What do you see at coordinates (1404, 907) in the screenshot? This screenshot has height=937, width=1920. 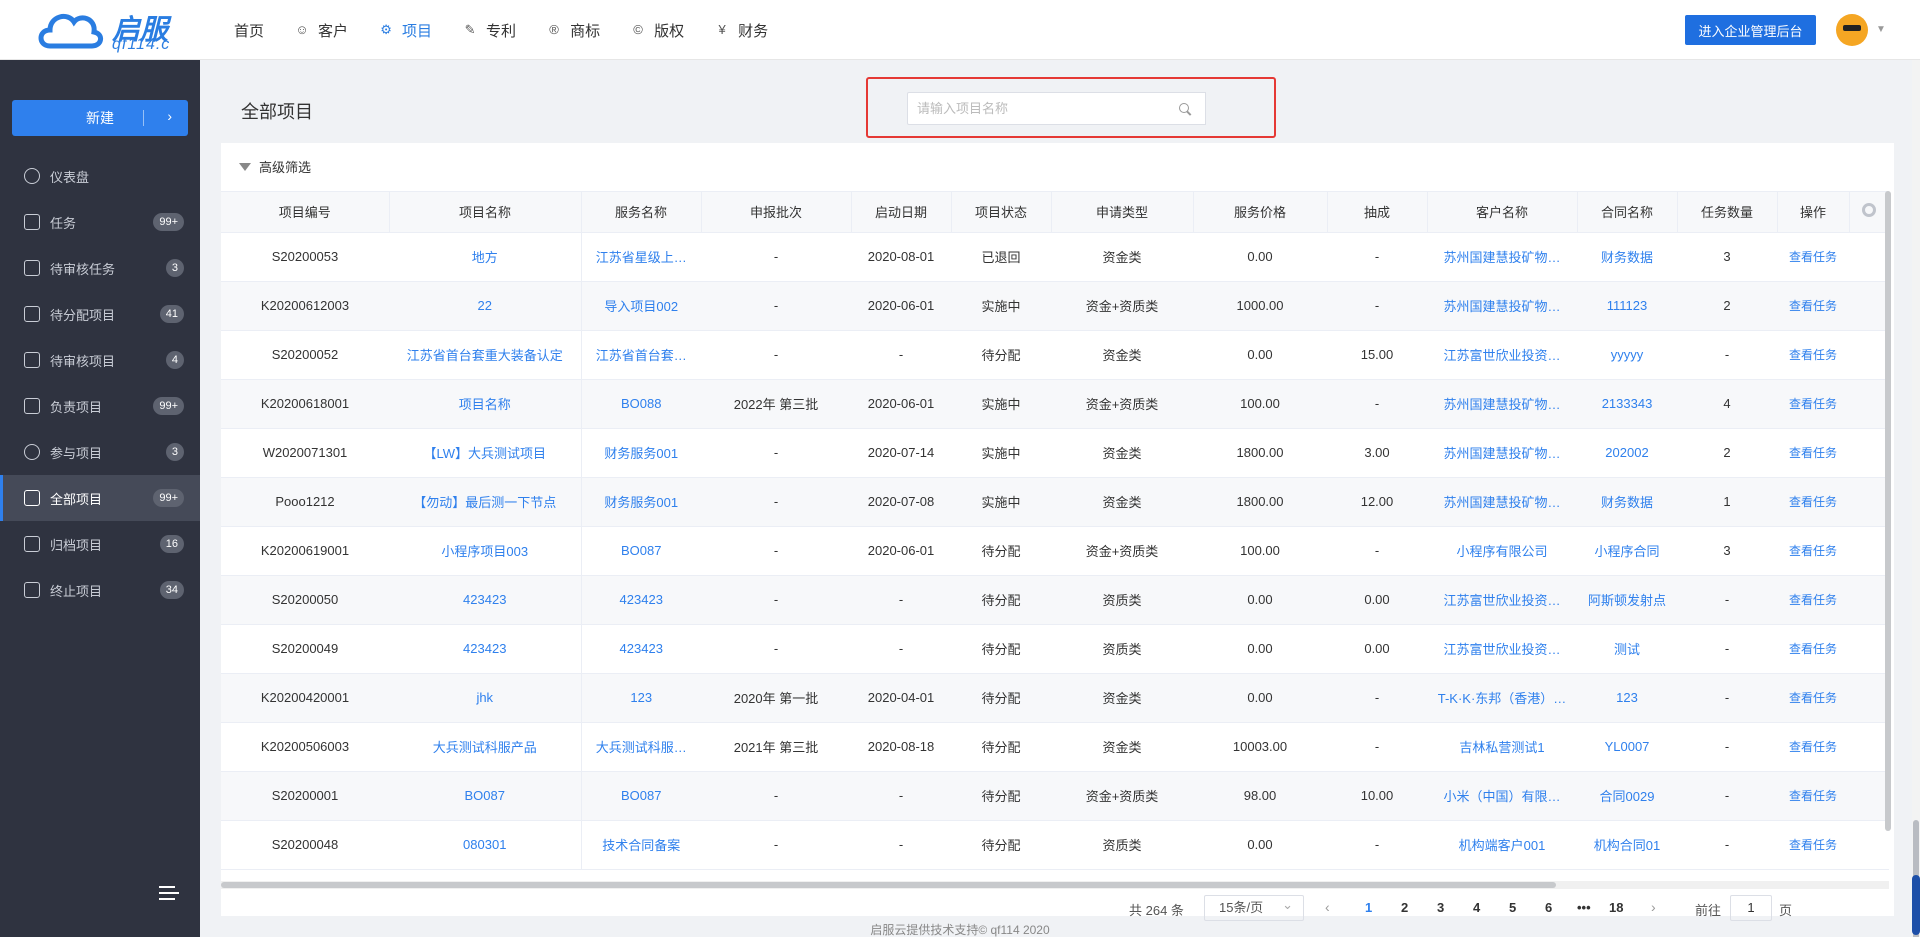 I see `page-number: 2` at bounding box center [1404, 907].